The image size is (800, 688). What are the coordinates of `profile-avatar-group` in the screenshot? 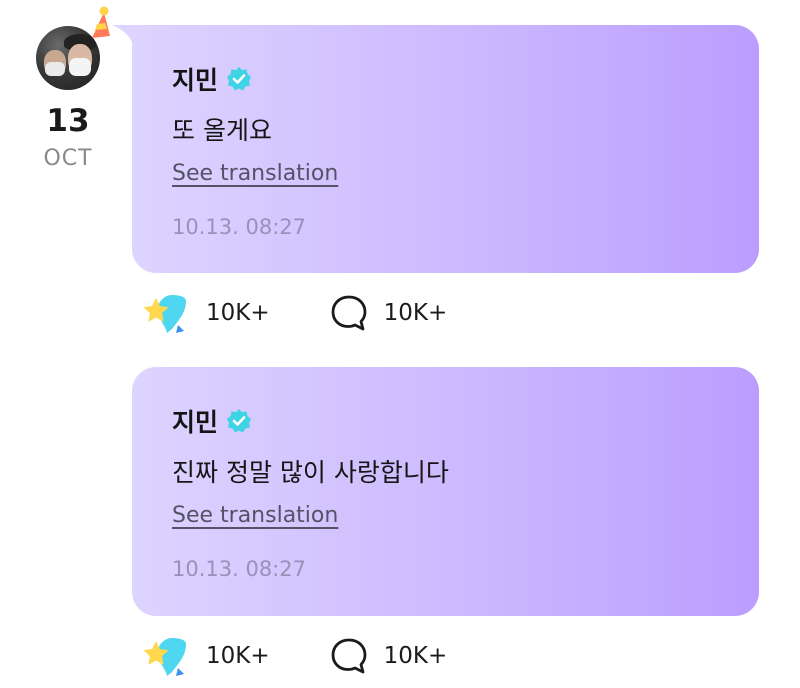 It's located at (74, 48).